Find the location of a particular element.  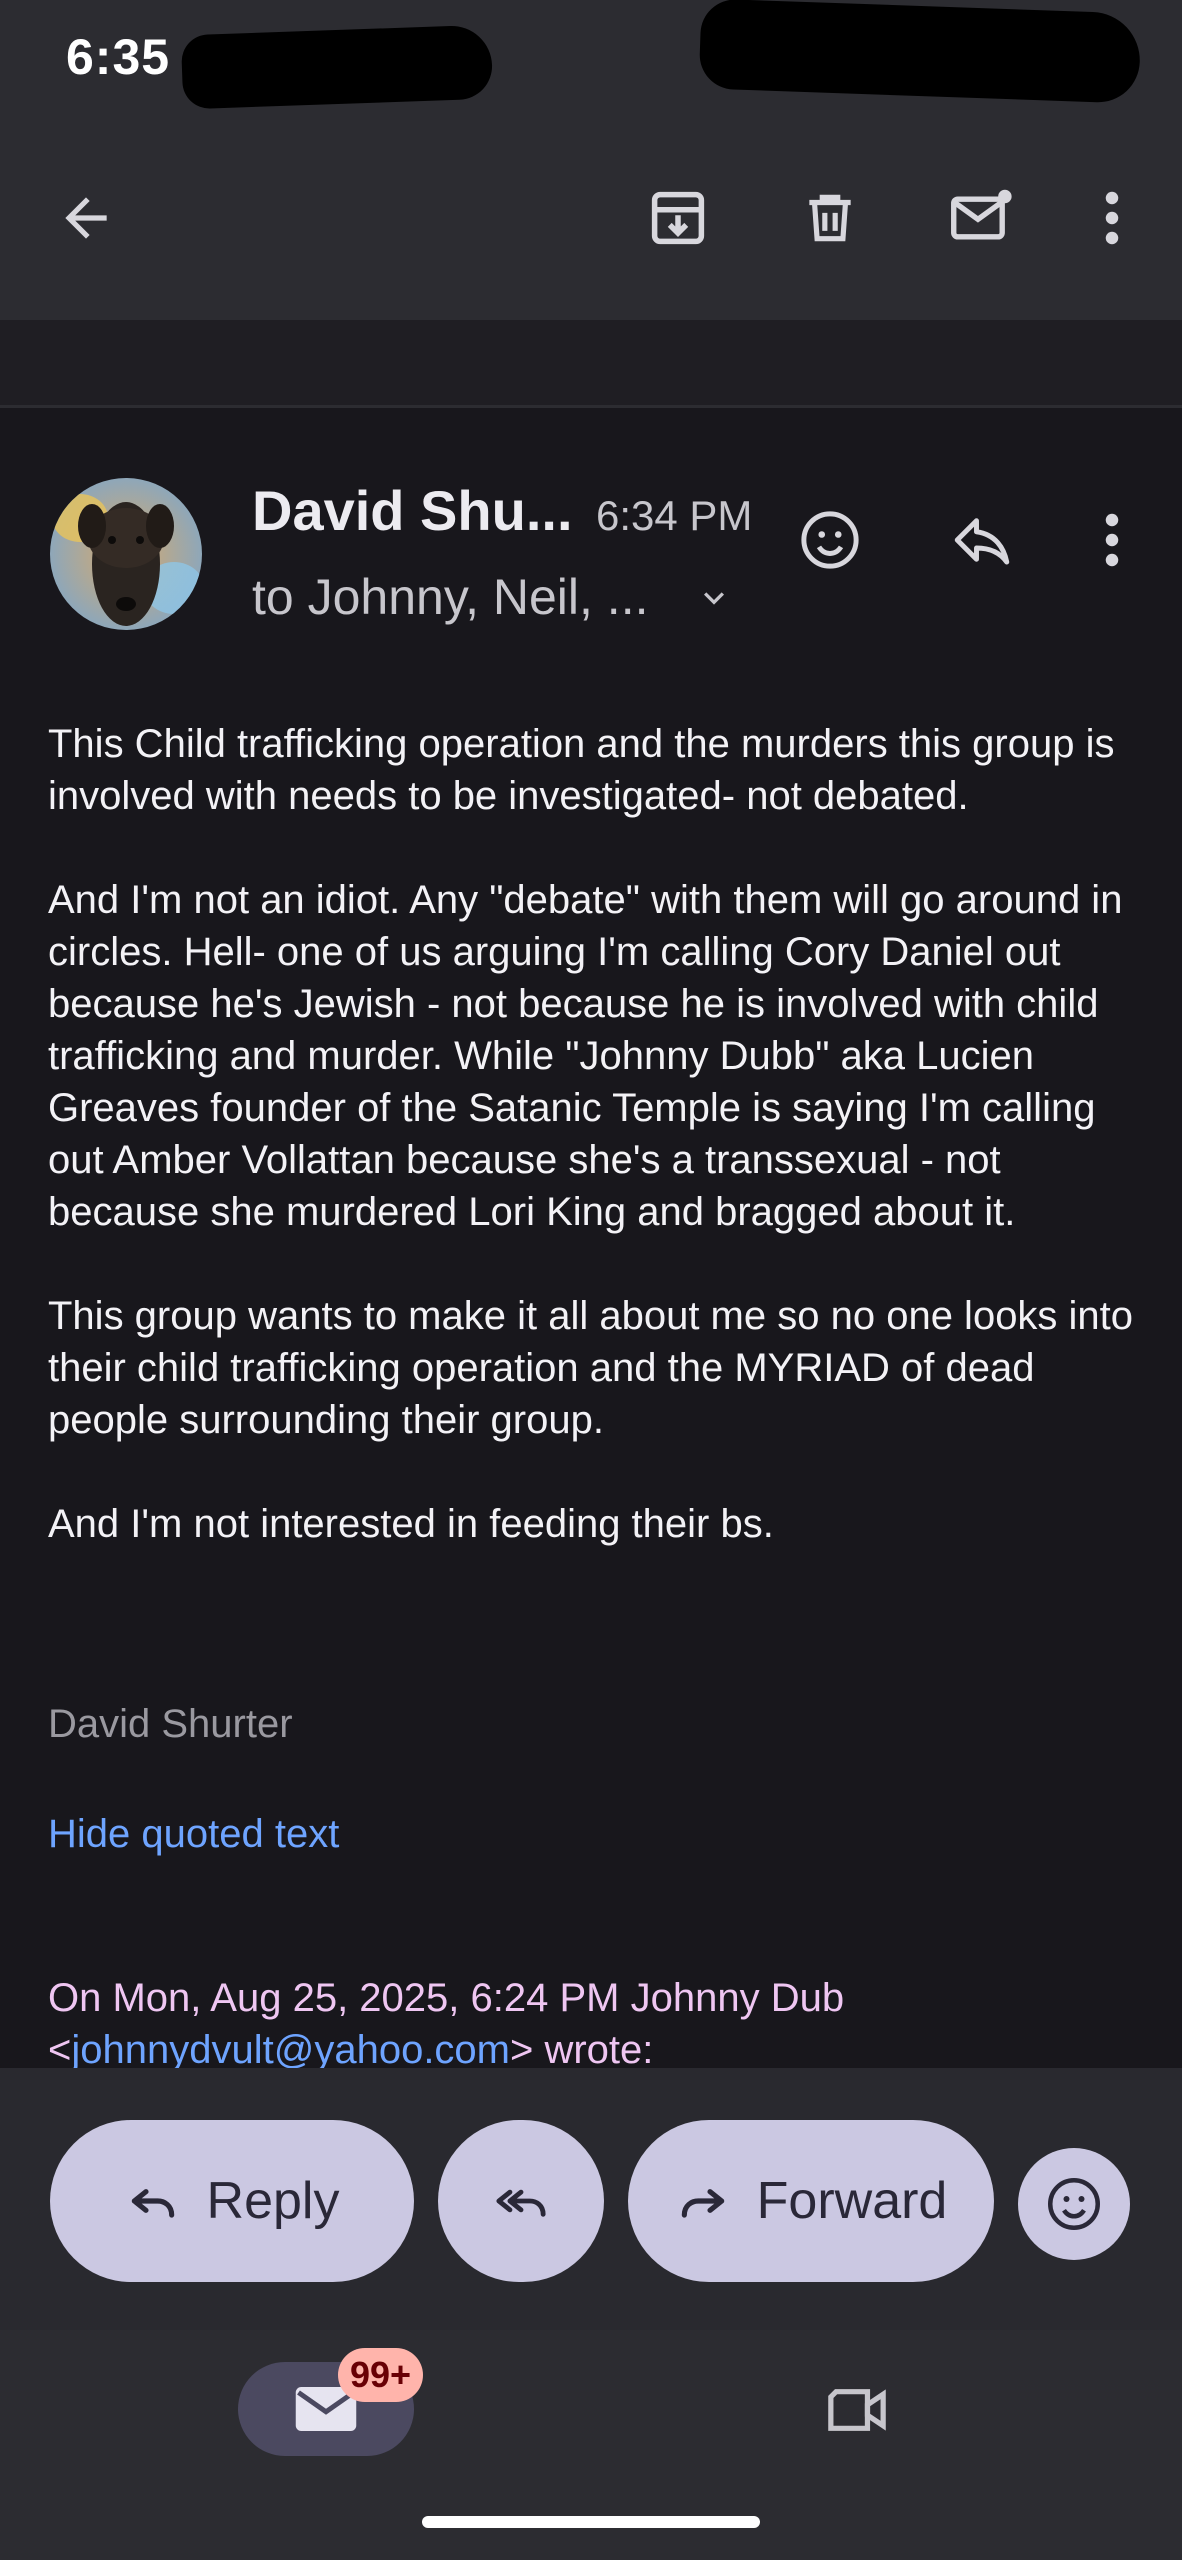

forward-icon is located at coordinates (702, 2203).